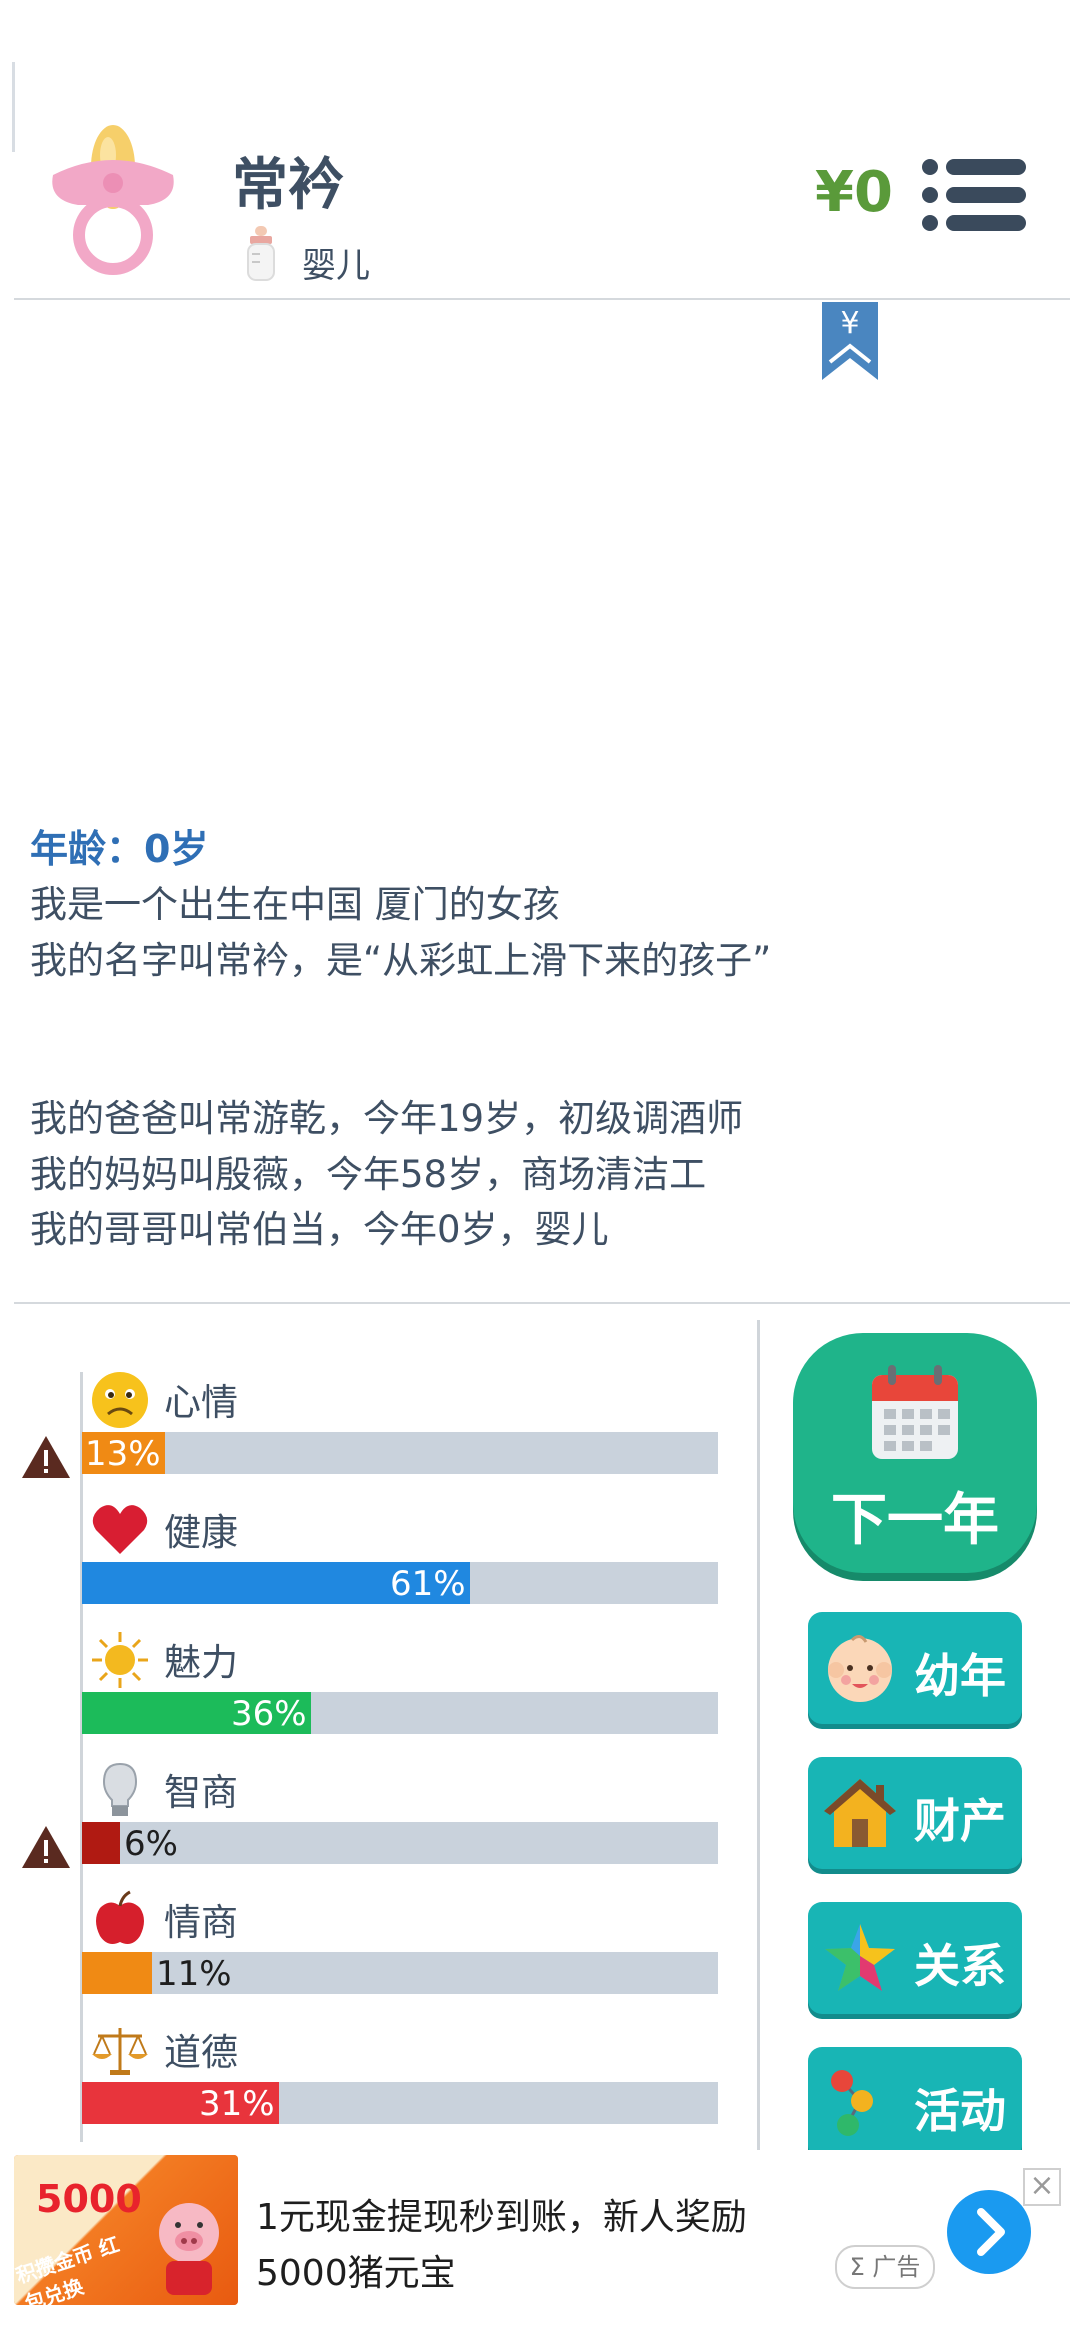 The image size is (1080, 2340). What do you see at coordinates (237, 2104) in the screenshot?
I see `stat-value: 31%` at bounding box center [237, 2104].